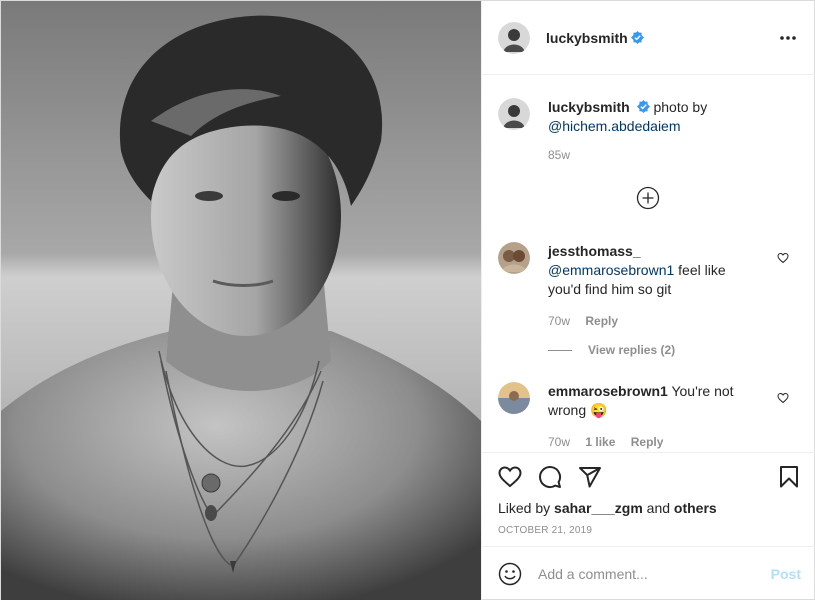  Describe the element at coordinates (648, 38) in the screenshot. I see `post-header: luckybsmith` at that location.